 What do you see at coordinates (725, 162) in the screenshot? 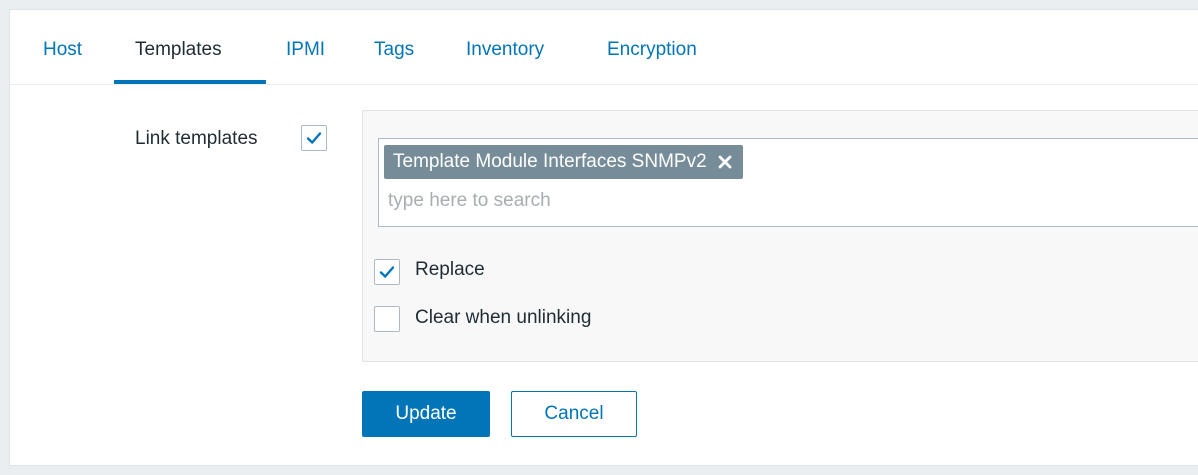
I see `close-icon` at bounding box center [725, 162].